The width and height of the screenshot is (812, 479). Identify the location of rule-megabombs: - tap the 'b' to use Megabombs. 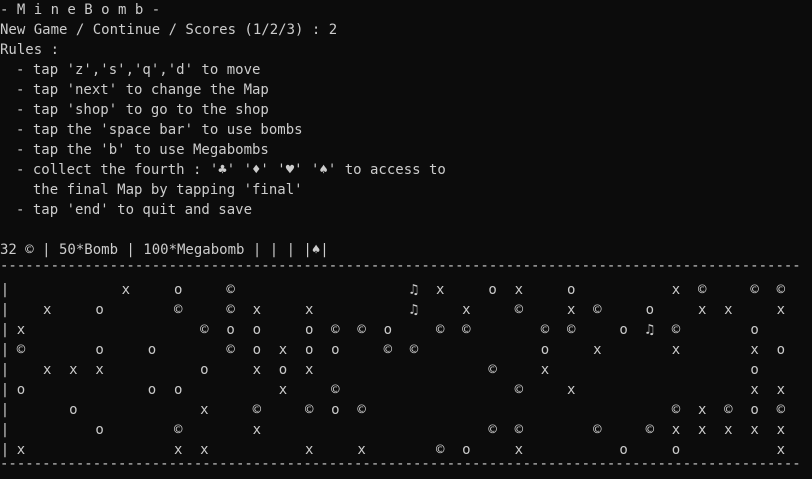
(142, 150).